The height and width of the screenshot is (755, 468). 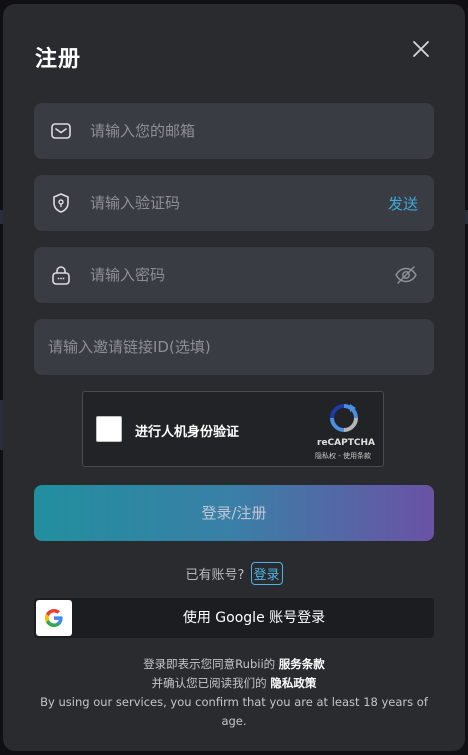 What do you see at coordinates (61, 275) in the screenshot?
I see `lock-icon` at bounding box center [61, 275].